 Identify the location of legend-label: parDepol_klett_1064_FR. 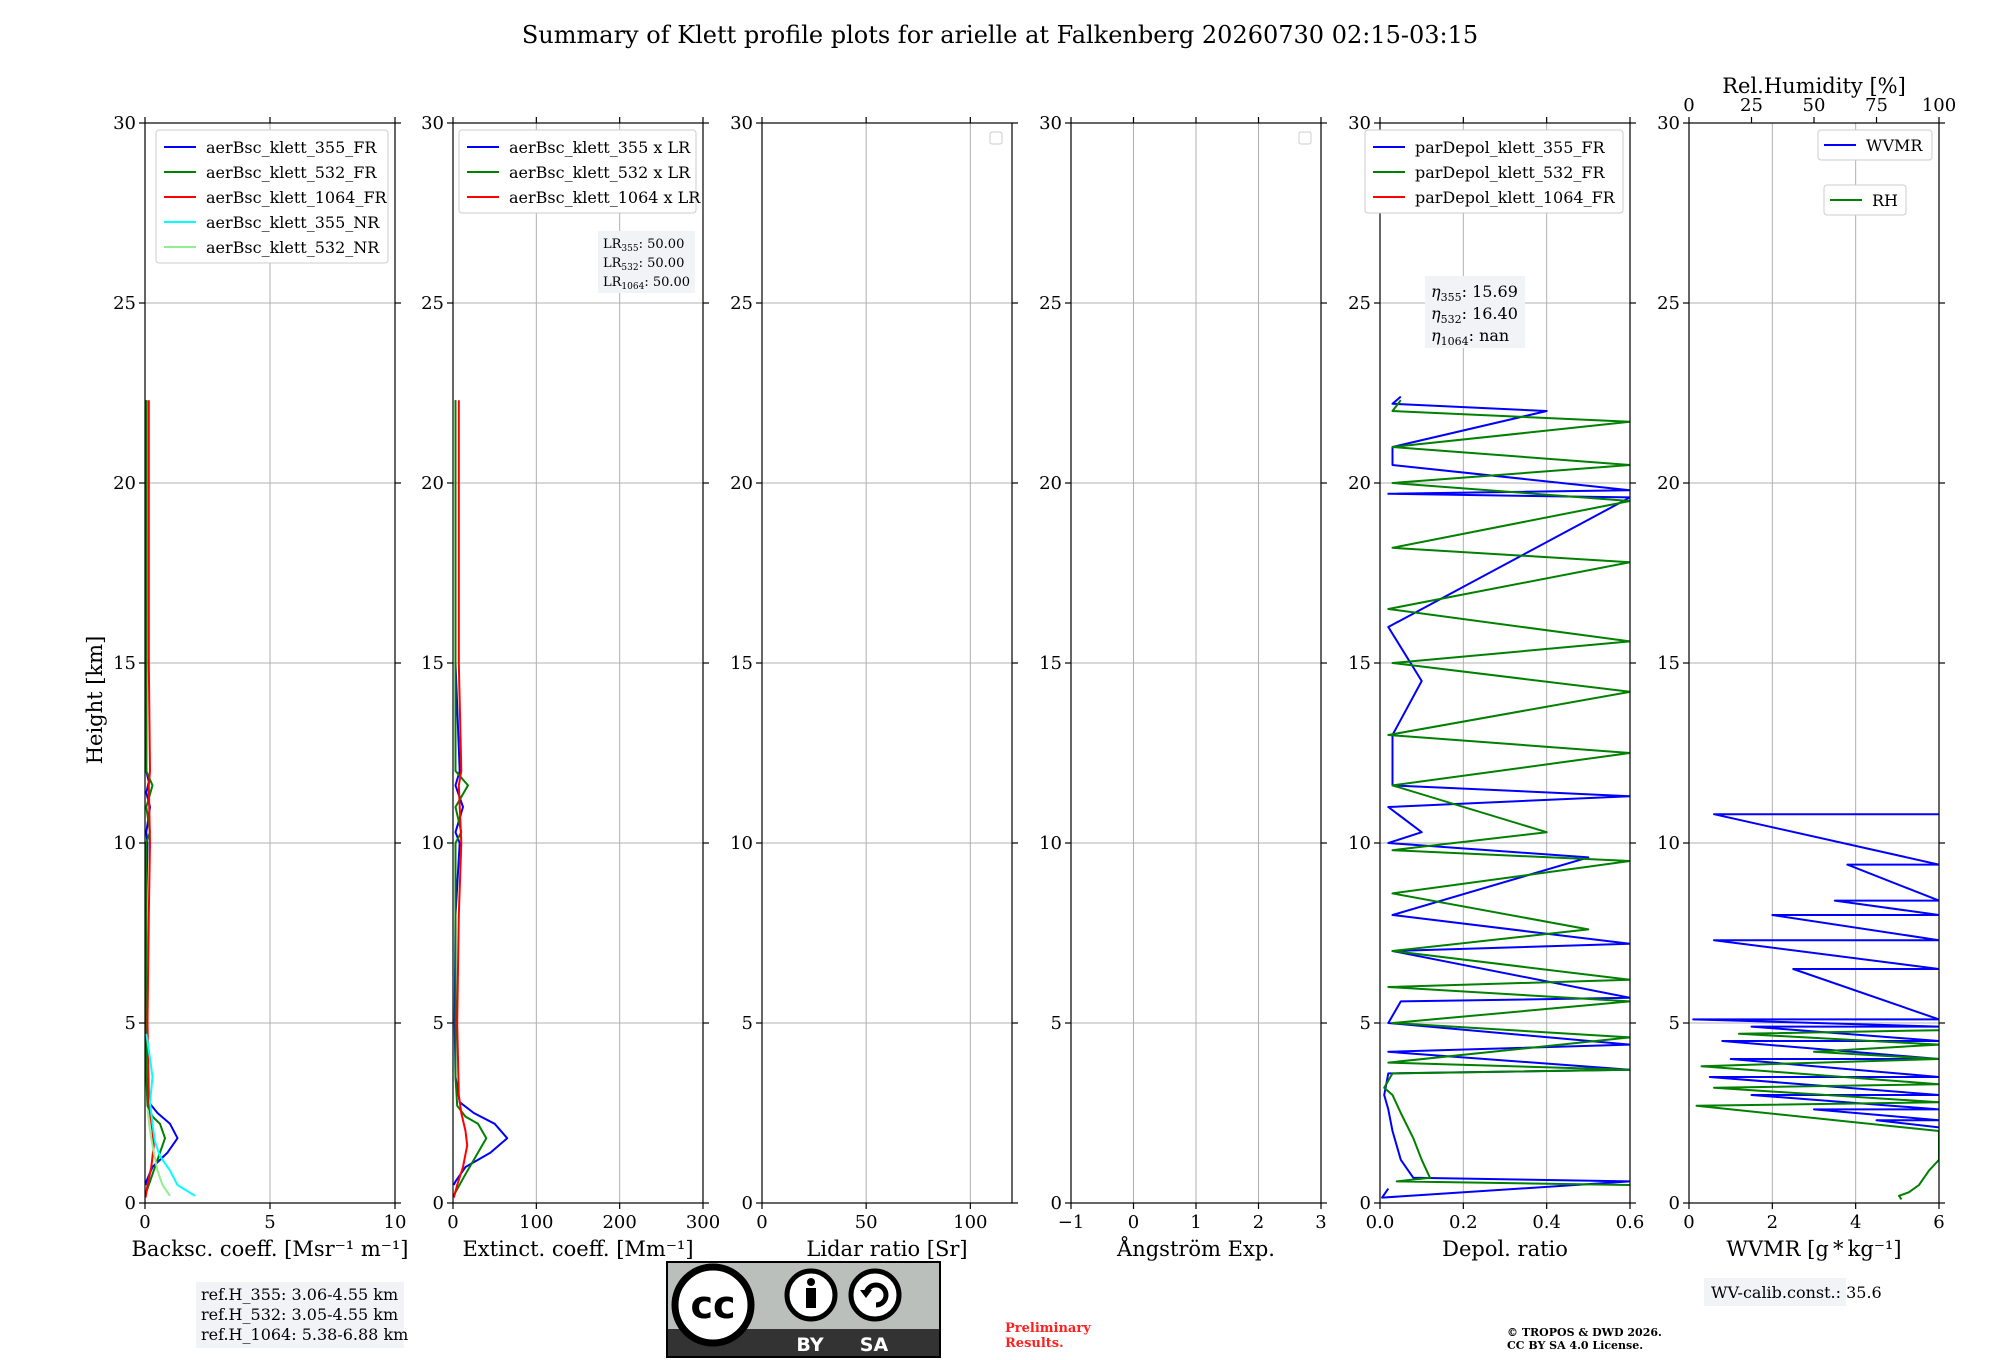
(1515, 197).